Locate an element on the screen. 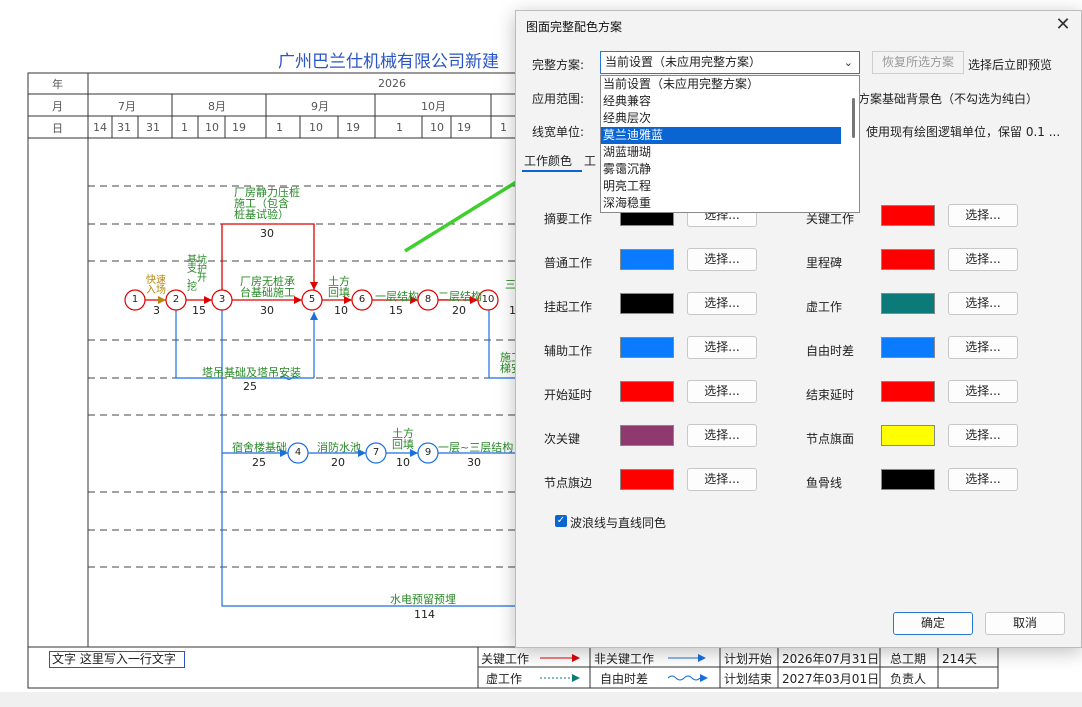  month-cell: 8月 is located at coordinates (217, 106).